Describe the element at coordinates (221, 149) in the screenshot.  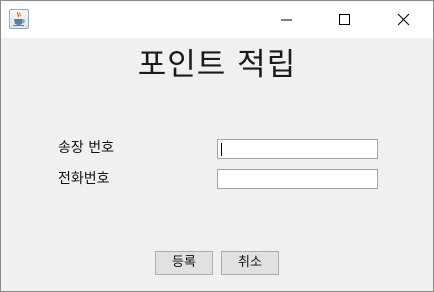
I see `text-caret` at that location.